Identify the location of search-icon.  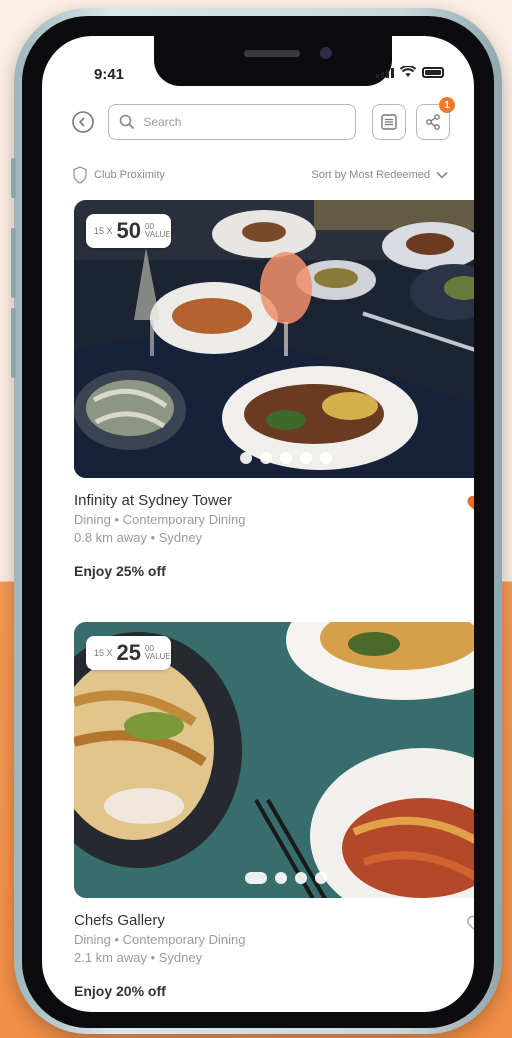
(127, 122).